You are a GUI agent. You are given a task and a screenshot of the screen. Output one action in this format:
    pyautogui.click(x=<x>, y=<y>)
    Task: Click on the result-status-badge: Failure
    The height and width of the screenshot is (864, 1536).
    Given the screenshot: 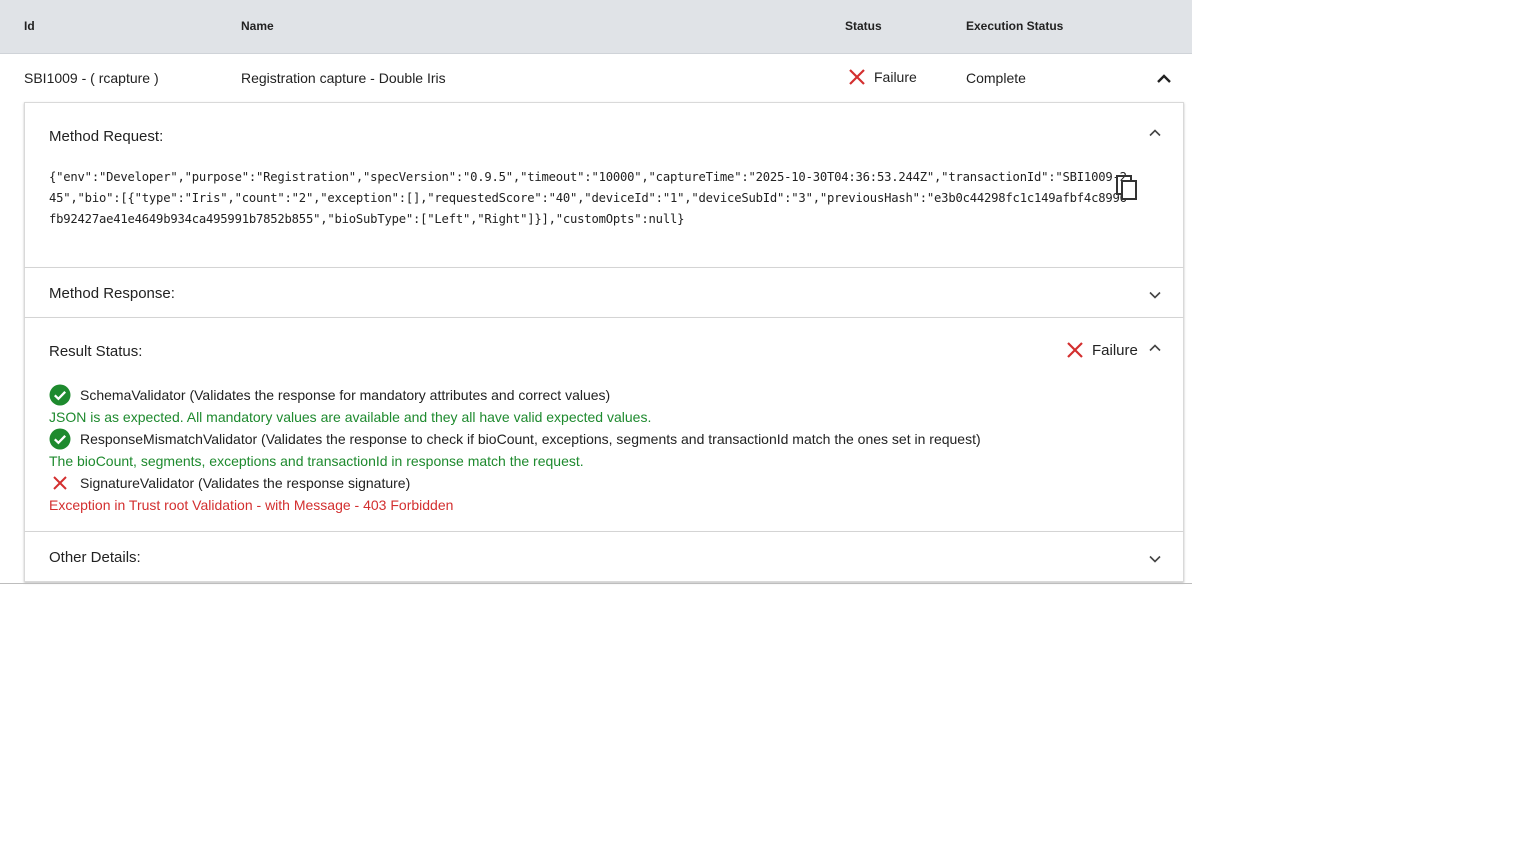 What is the action you would take?
    pyautogui.click(x=1102, y=350)
    